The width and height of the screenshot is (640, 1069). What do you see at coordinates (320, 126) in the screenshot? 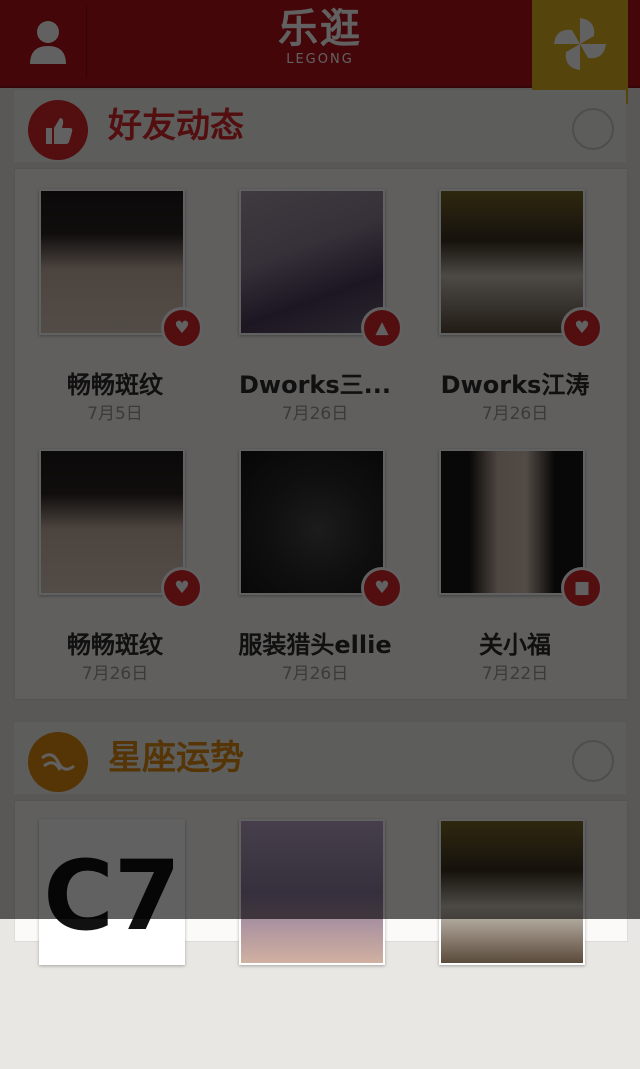
I see `friends-section-header: 好友动态` at bounding box center [320, 126].